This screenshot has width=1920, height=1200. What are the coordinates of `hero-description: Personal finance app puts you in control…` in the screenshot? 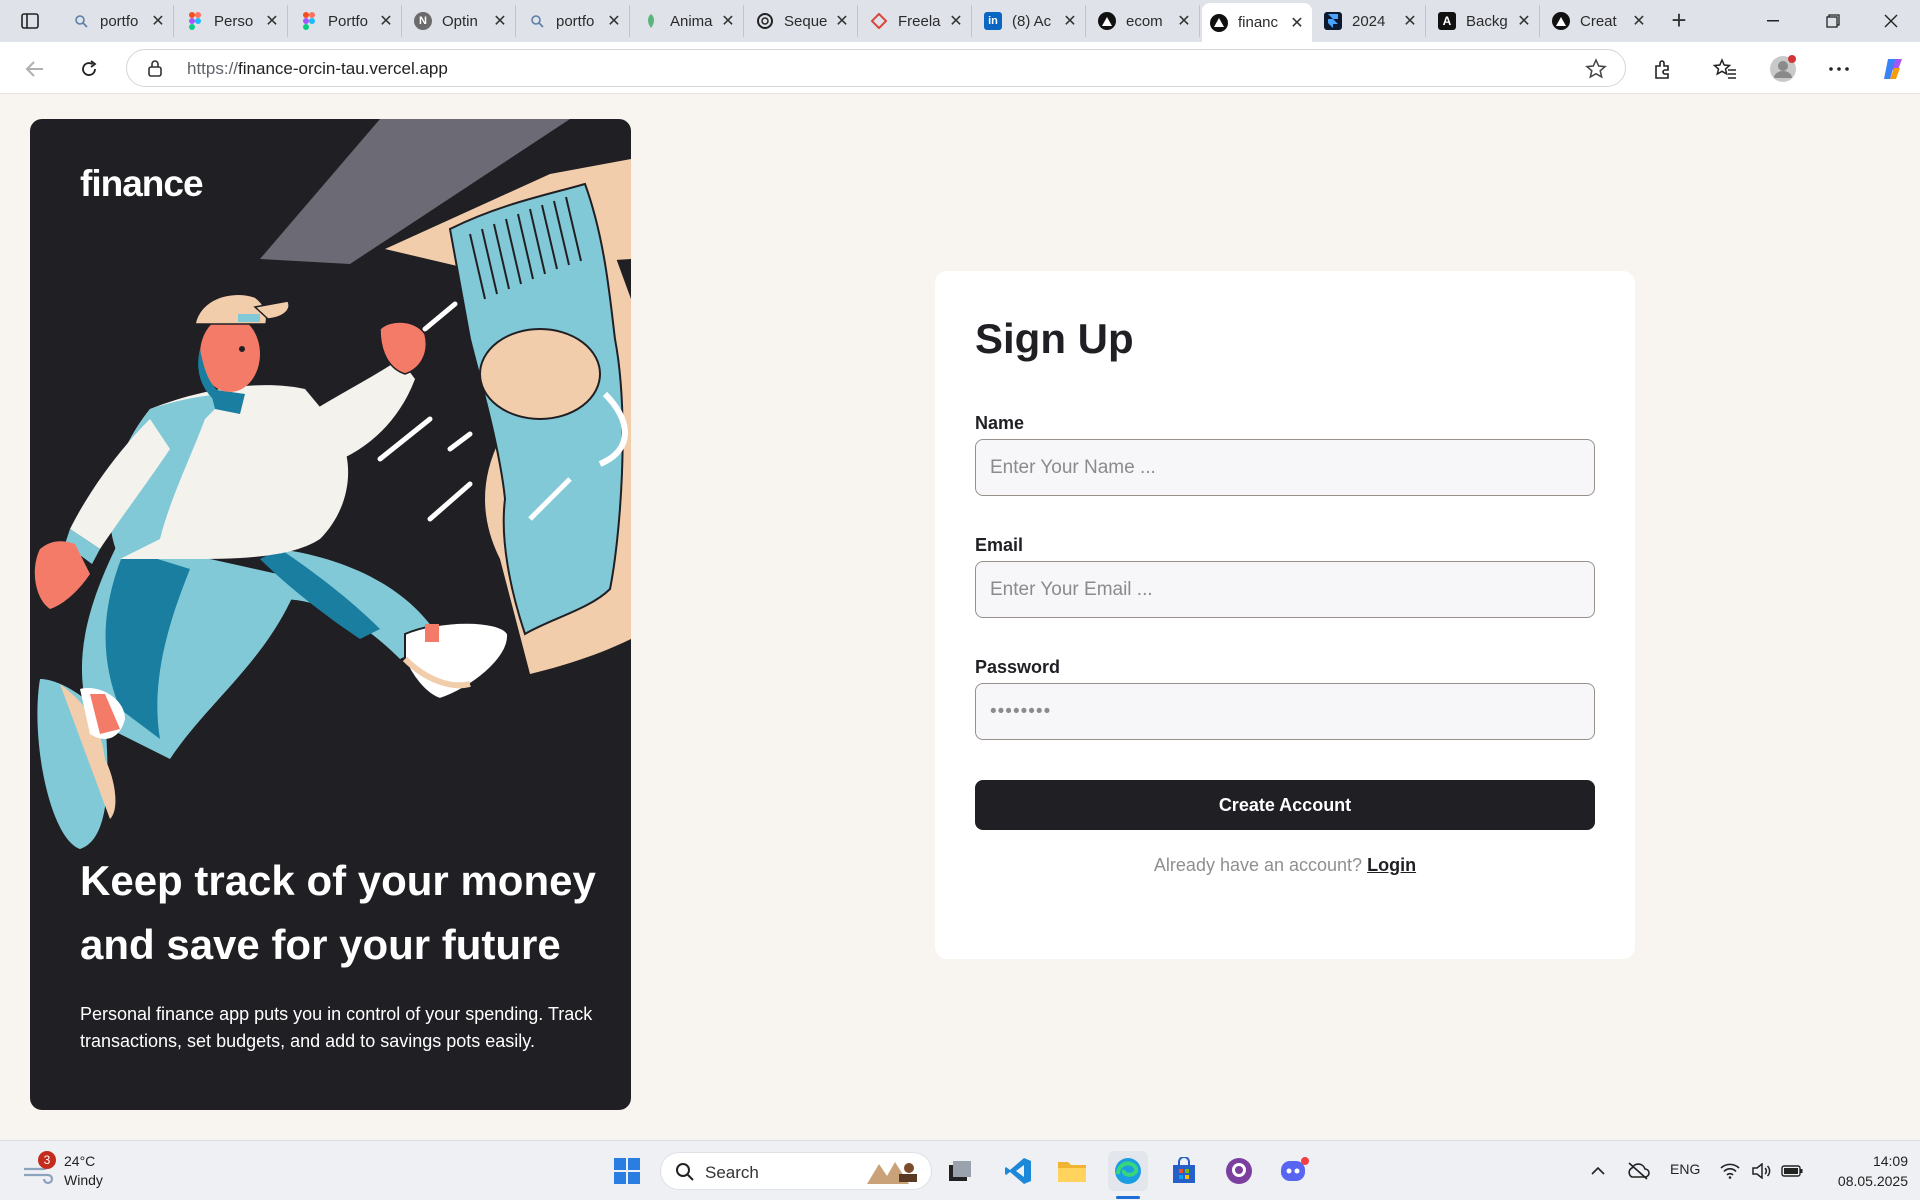 It's located at (336, 1027).